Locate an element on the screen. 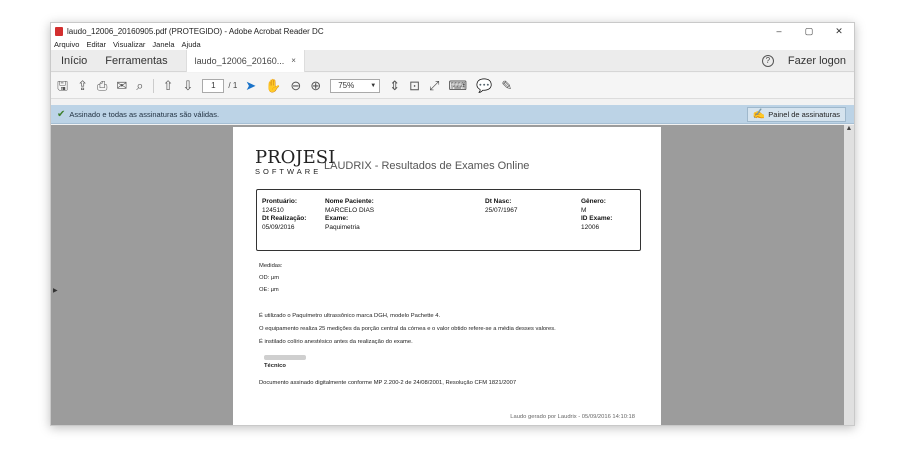 The image size is (904, 450). signature-panel-label: Painel de assinaturas is located at coordinates (804, 114).